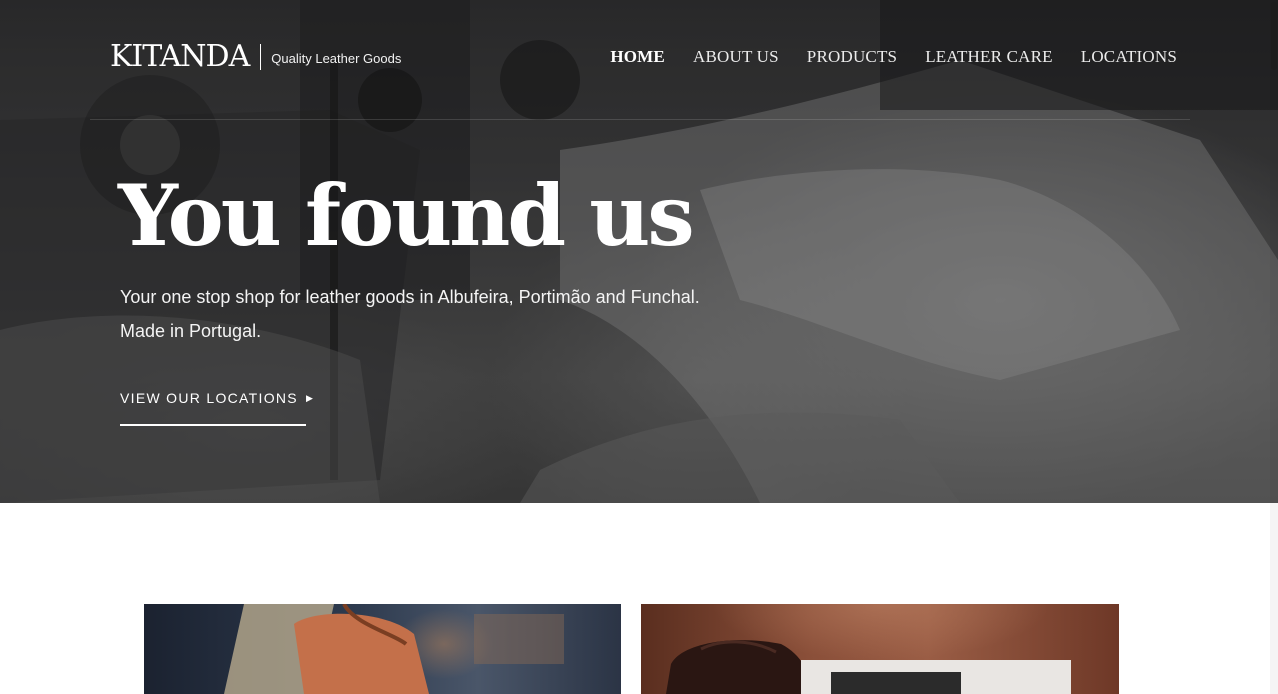  Describe the element at coordinates (1274, 347) in the screenshot. I see `page-scrollbar` at that location.